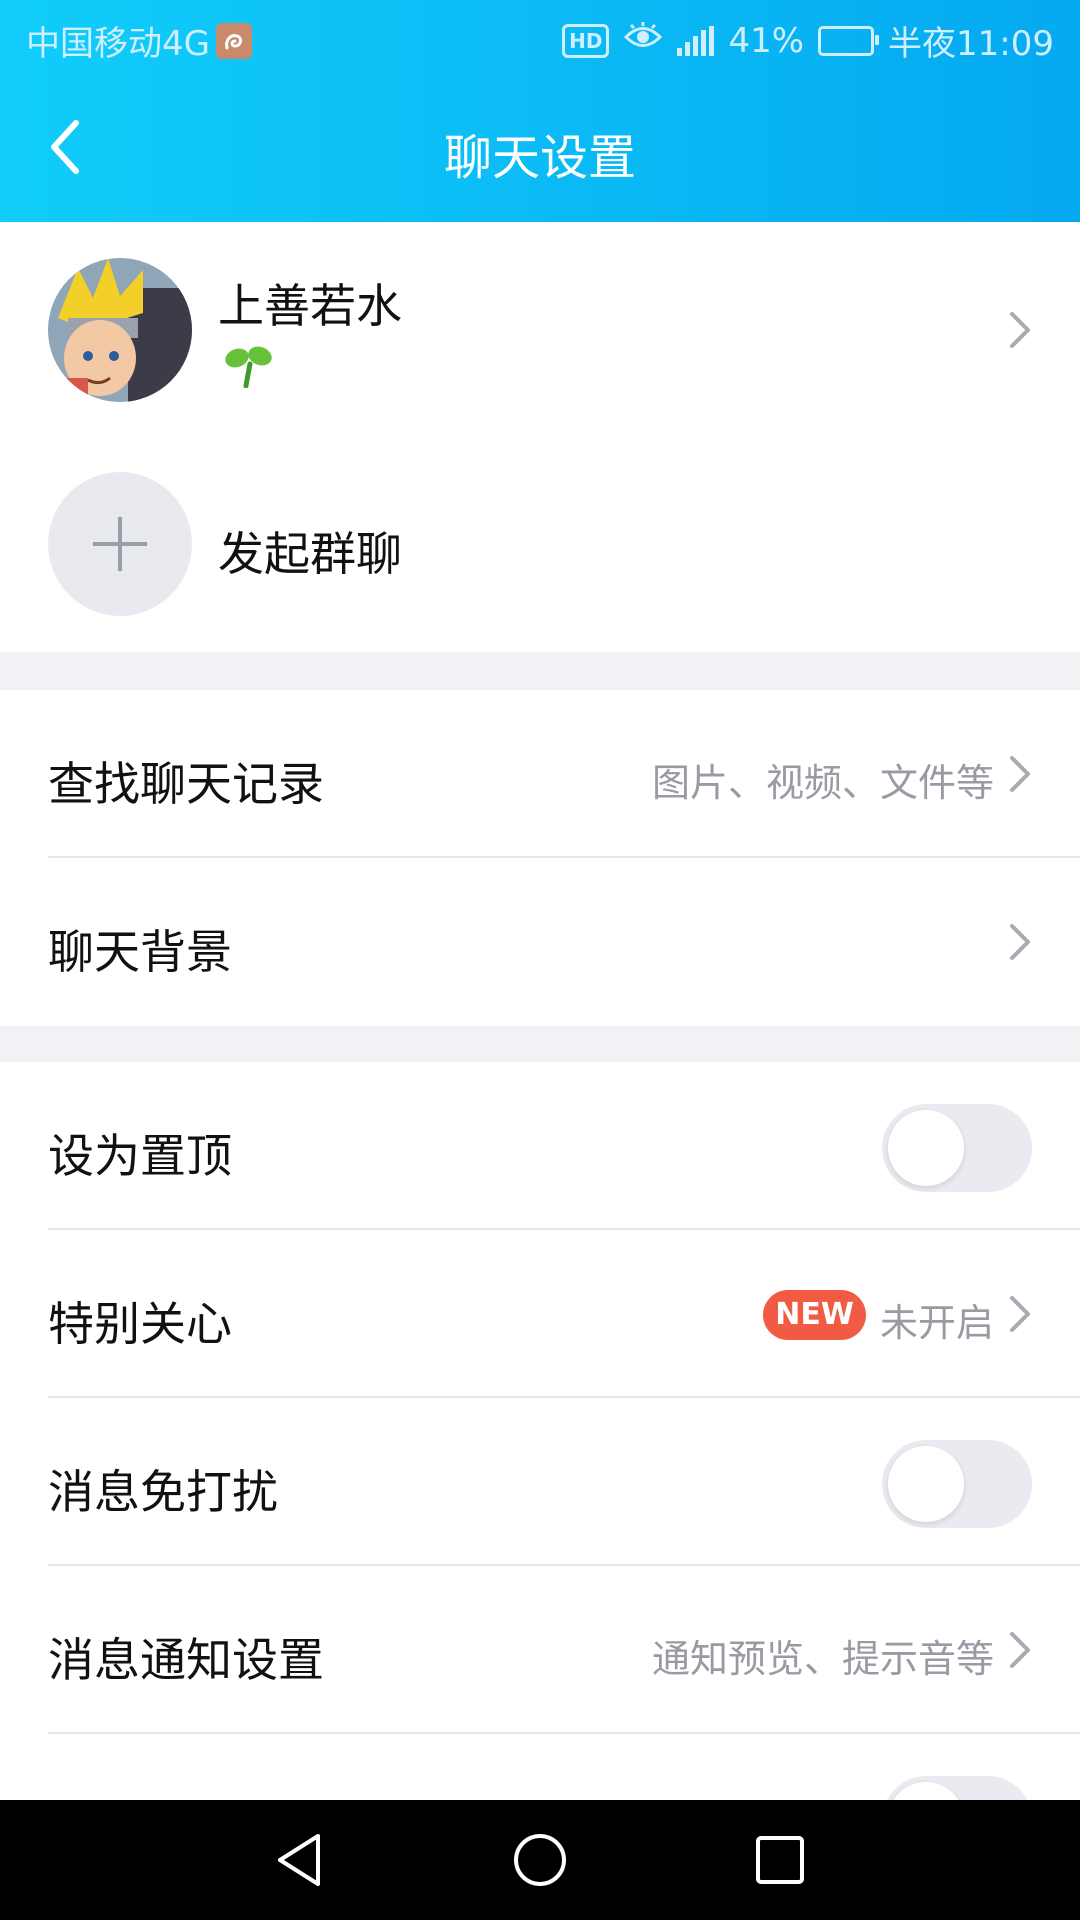  Describe the element at coordinates (814, 1315) in the screenshot. I see `new-badge: NEW` at that location.